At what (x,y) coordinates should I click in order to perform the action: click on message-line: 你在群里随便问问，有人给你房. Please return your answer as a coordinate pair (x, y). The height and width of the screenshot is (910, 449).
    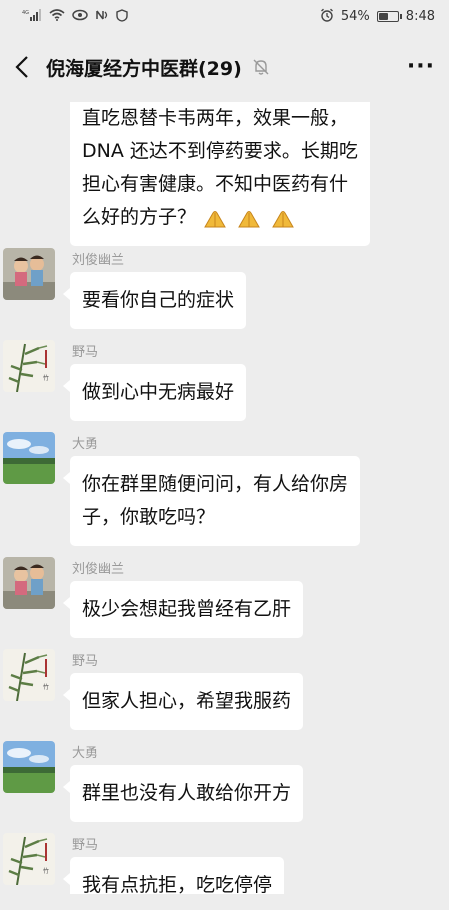
    Looking at the image, I should click on (215, 484).